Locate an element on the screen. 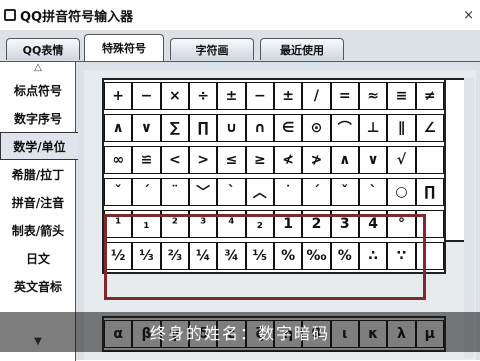  sidebar-item-greek-latin: 希腊/拉丁 is located at coordinates (38, 174).